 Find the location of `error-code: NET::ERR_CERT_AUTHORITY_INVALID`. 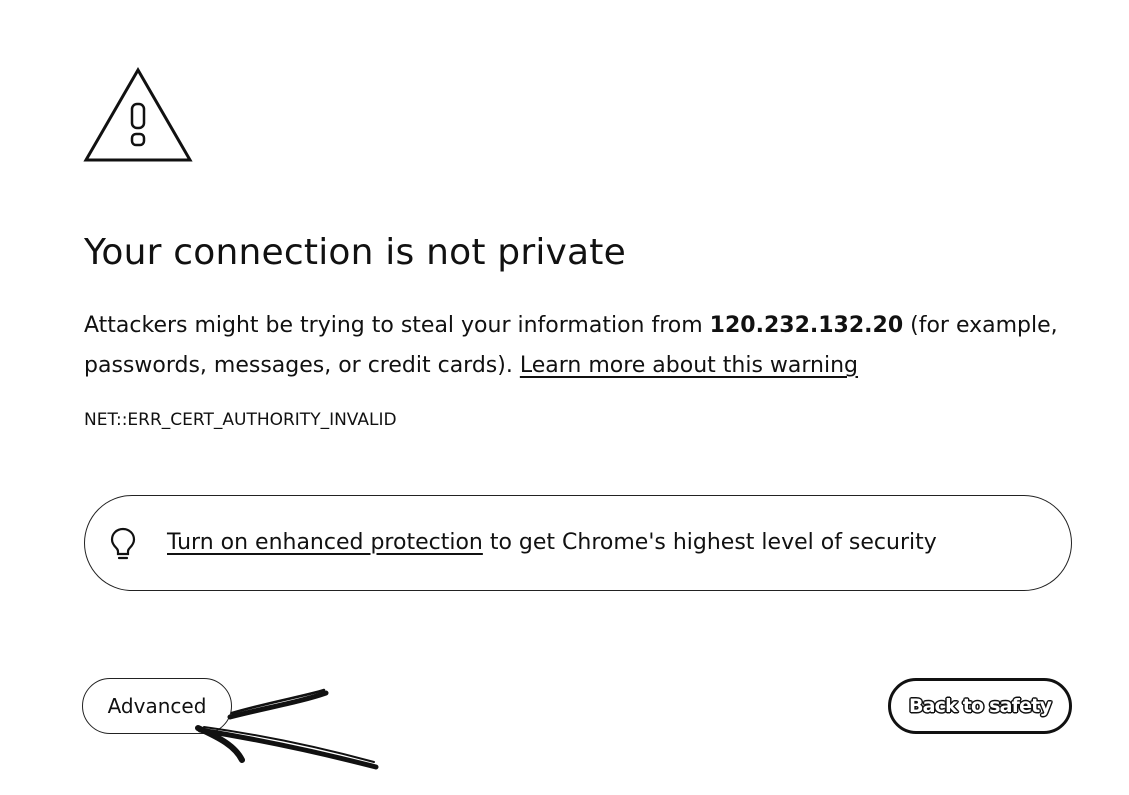

error-code: NET::ERR_CERT_AUTHORITY_INVALID is located at coordinates (240, 420).